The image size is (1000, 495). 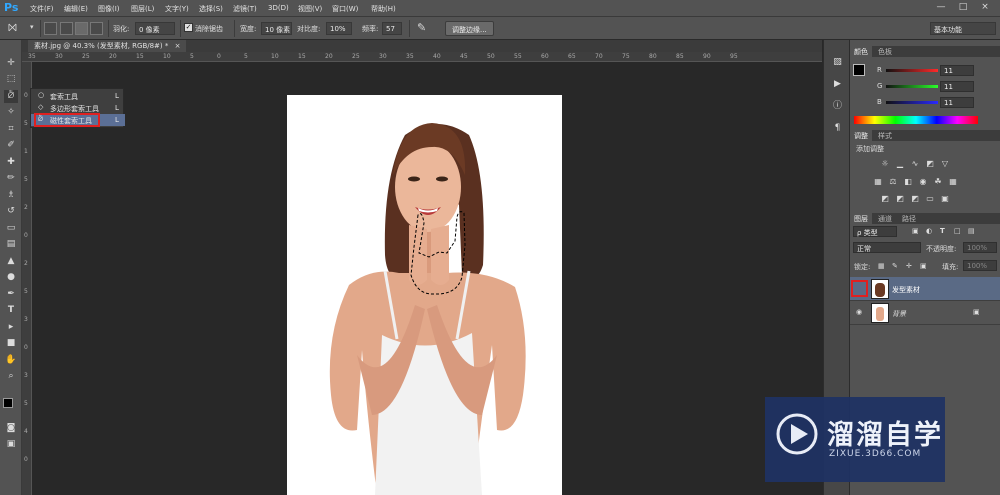 I want to click on tab-paths: 路径, so click(x=909, y=218).